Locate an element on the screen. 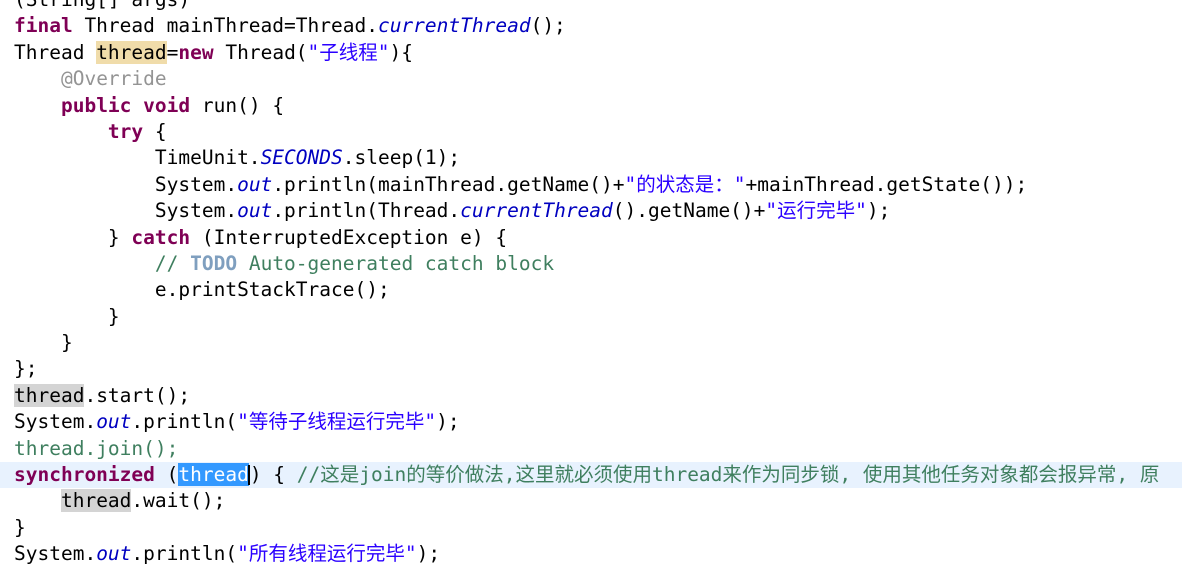 The image size is (1182, 586). token-timeunit: TimeUnit. is located at coordinates (207, 158).